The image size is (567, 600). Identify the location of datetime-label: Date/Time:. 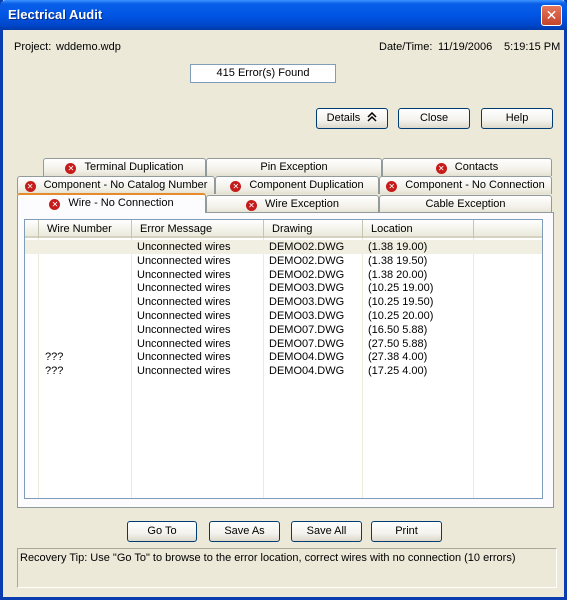
(406, 47).